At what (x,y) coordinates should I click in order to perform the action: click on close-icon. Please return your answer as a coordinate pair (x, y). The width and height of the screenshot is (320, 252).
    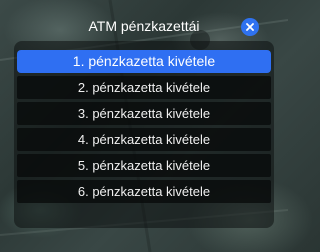
    Looking at the image, I should click on (250, 27).